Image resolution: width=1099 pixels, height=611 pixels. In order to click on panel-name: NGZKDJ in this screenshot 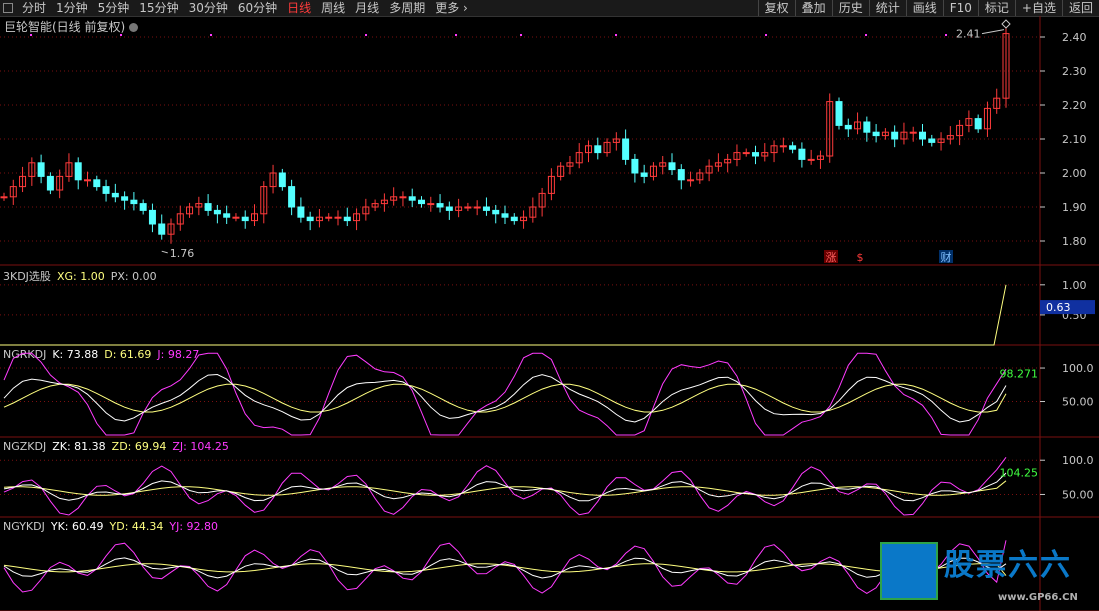, I will do `click(24, 446)`.